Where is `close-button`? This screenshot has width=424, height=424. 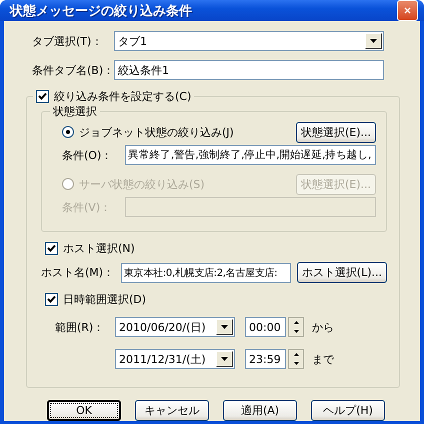 close-button is located at coordinates (407, 10).